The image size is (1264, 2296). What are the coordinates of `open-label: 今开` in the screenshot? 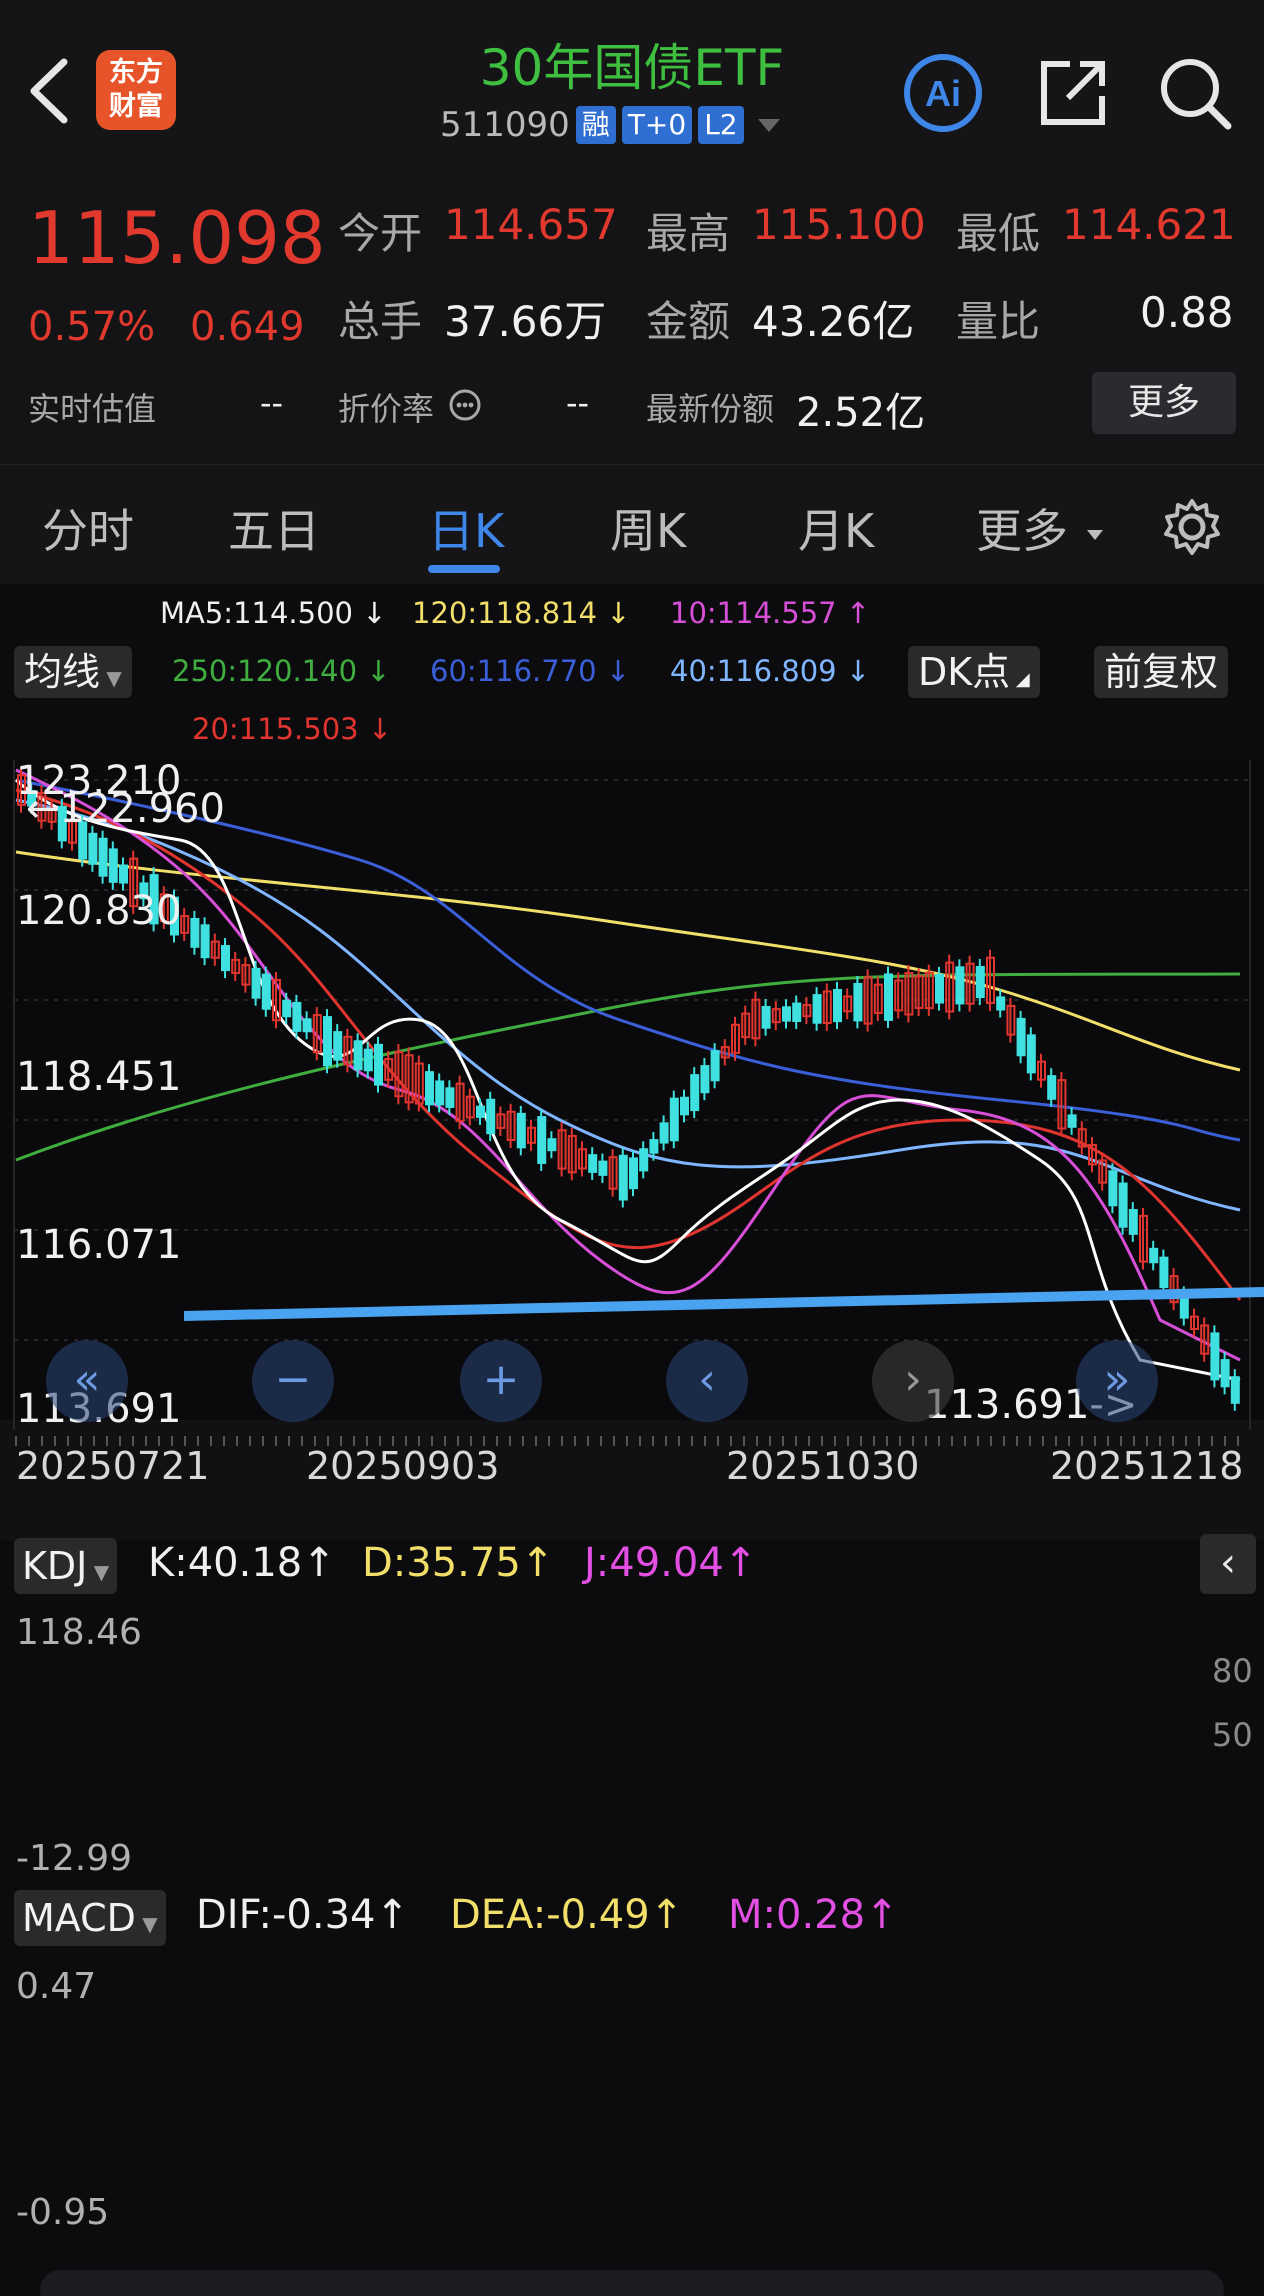 It's located at (380, 233).